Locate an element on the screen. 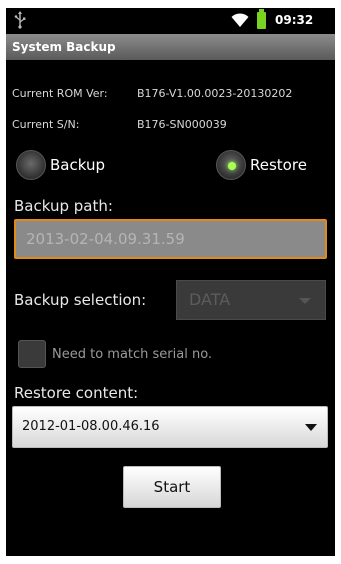 Image resolution: width=341 pixels, height=564 pixels. restore-radio: Restore is located at coordinates (261, 165).